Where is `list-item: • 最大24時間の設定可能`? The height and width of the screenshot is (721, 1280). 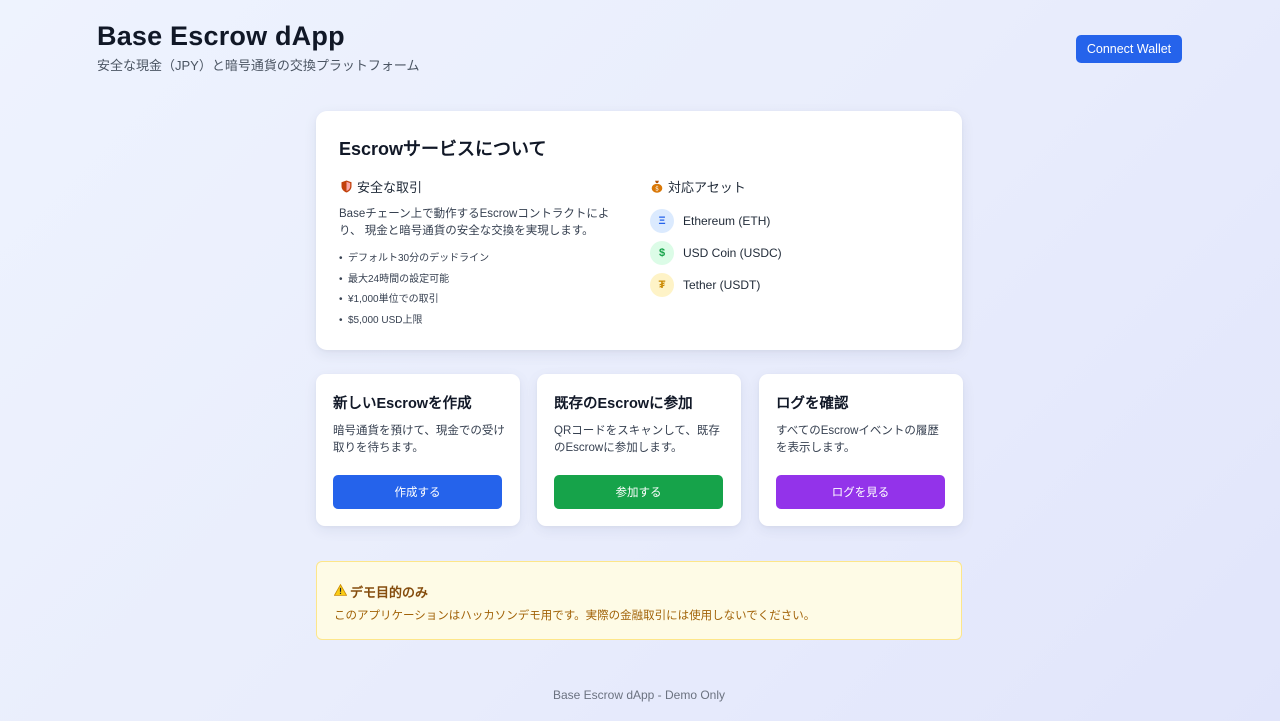
list-item: • 最大24時間の設定可能 is located at coordinates (394, 279).